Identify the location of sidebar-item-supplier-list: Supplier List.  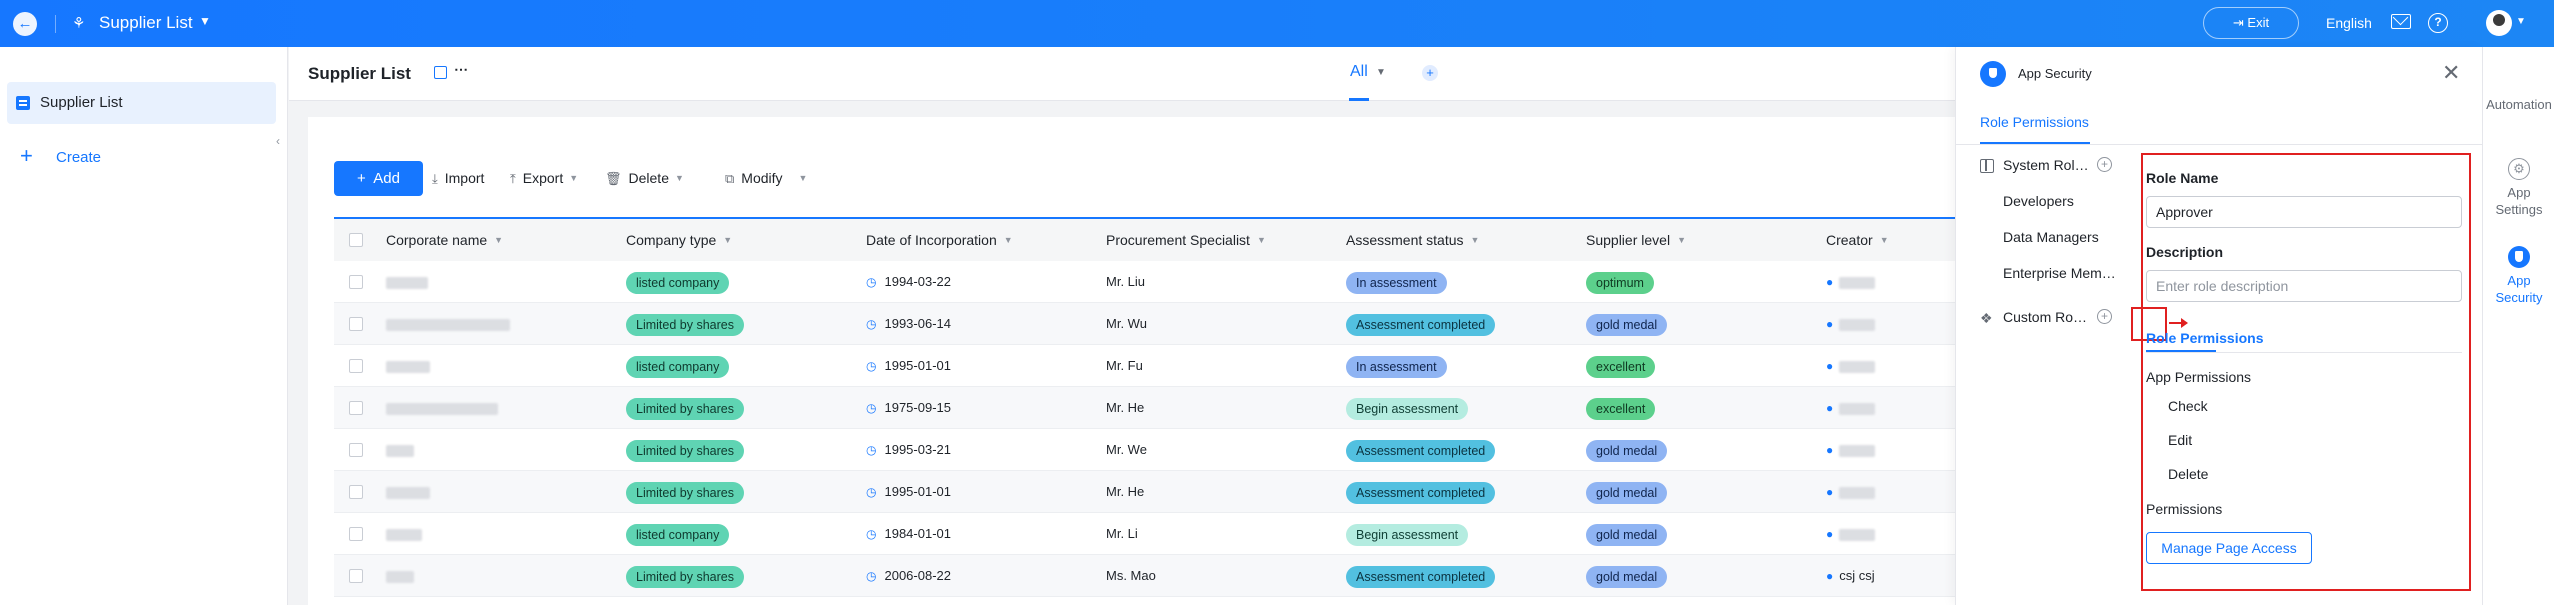
(141, 103).